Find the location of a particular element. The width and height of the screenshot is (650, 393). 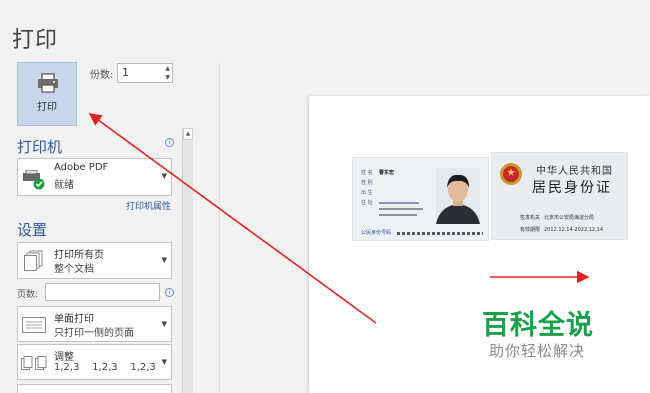

watermark-logo-text: 百科全说 is located at coordinates (538, 325).